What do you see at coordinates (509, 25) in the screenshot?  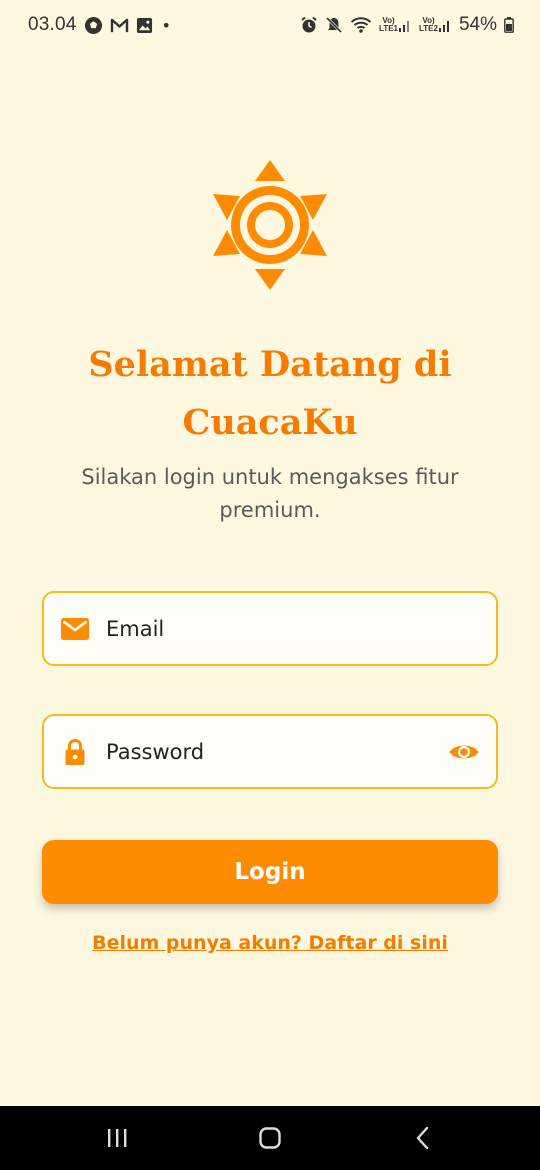 I see `battery-icon` at bounding box center [509, 25].